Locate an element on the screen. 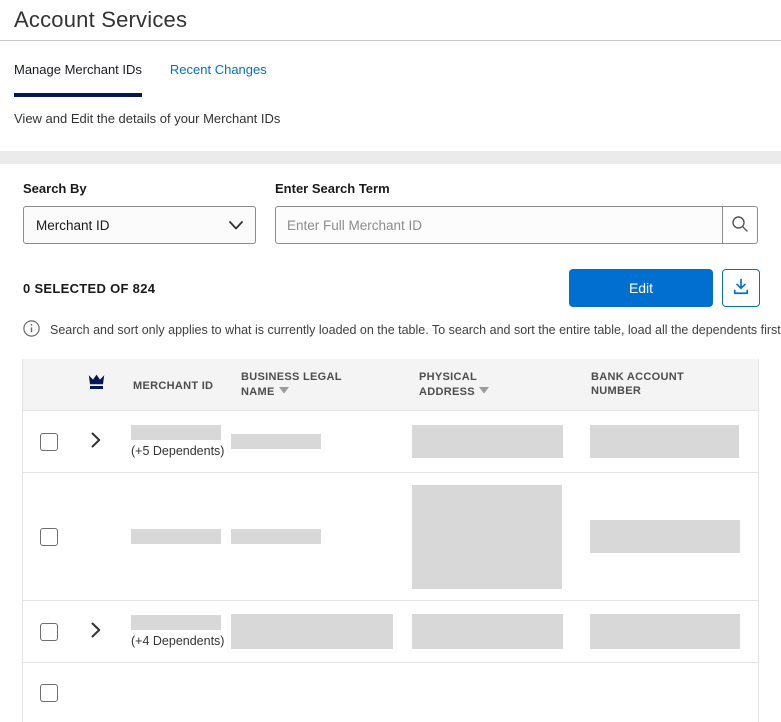 The height and width of the screenshot is (722, 781). table-row: (+5 Dependents) is located at coordinates (390, 441).